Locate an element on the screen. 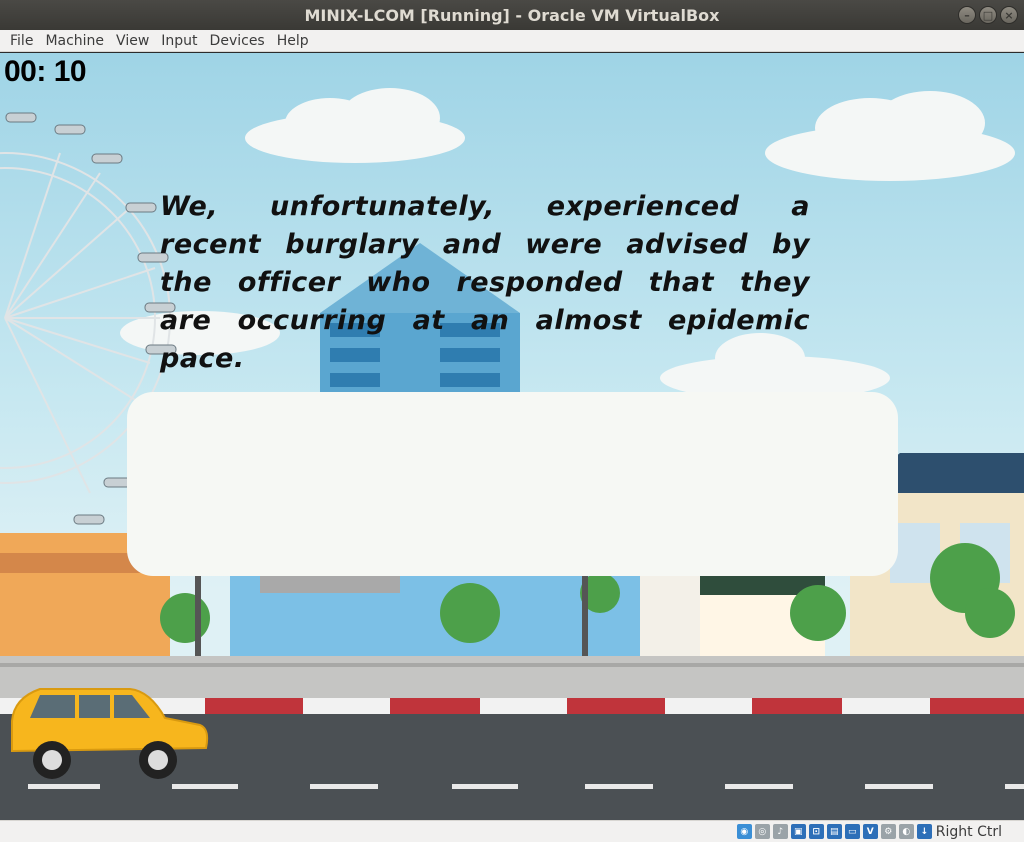  menu-bar: File Machine View Input Devices Help is located at coordinates (512, 41).